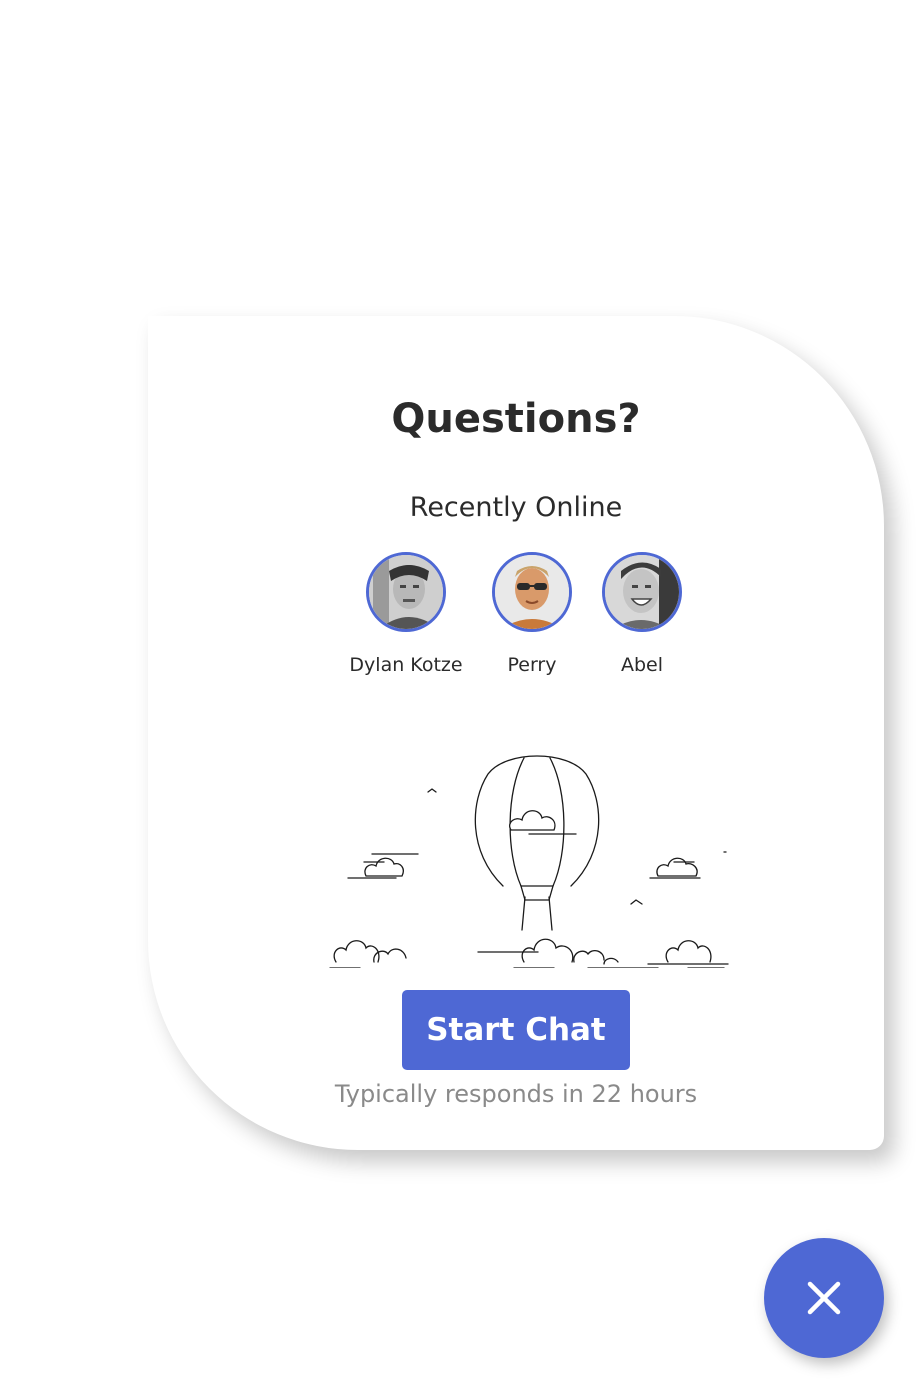 The width and height of the screenshot is (920, 1384). I want to click on close-button, so click(824, 1298).